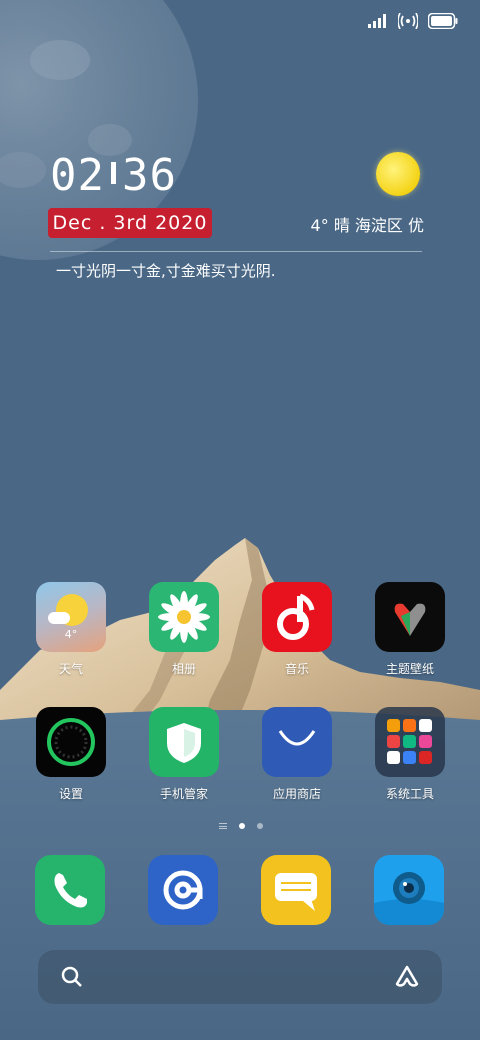 This screenshot has height=1040, width=480. I want to click on assistant-icon, so click(407, 977).